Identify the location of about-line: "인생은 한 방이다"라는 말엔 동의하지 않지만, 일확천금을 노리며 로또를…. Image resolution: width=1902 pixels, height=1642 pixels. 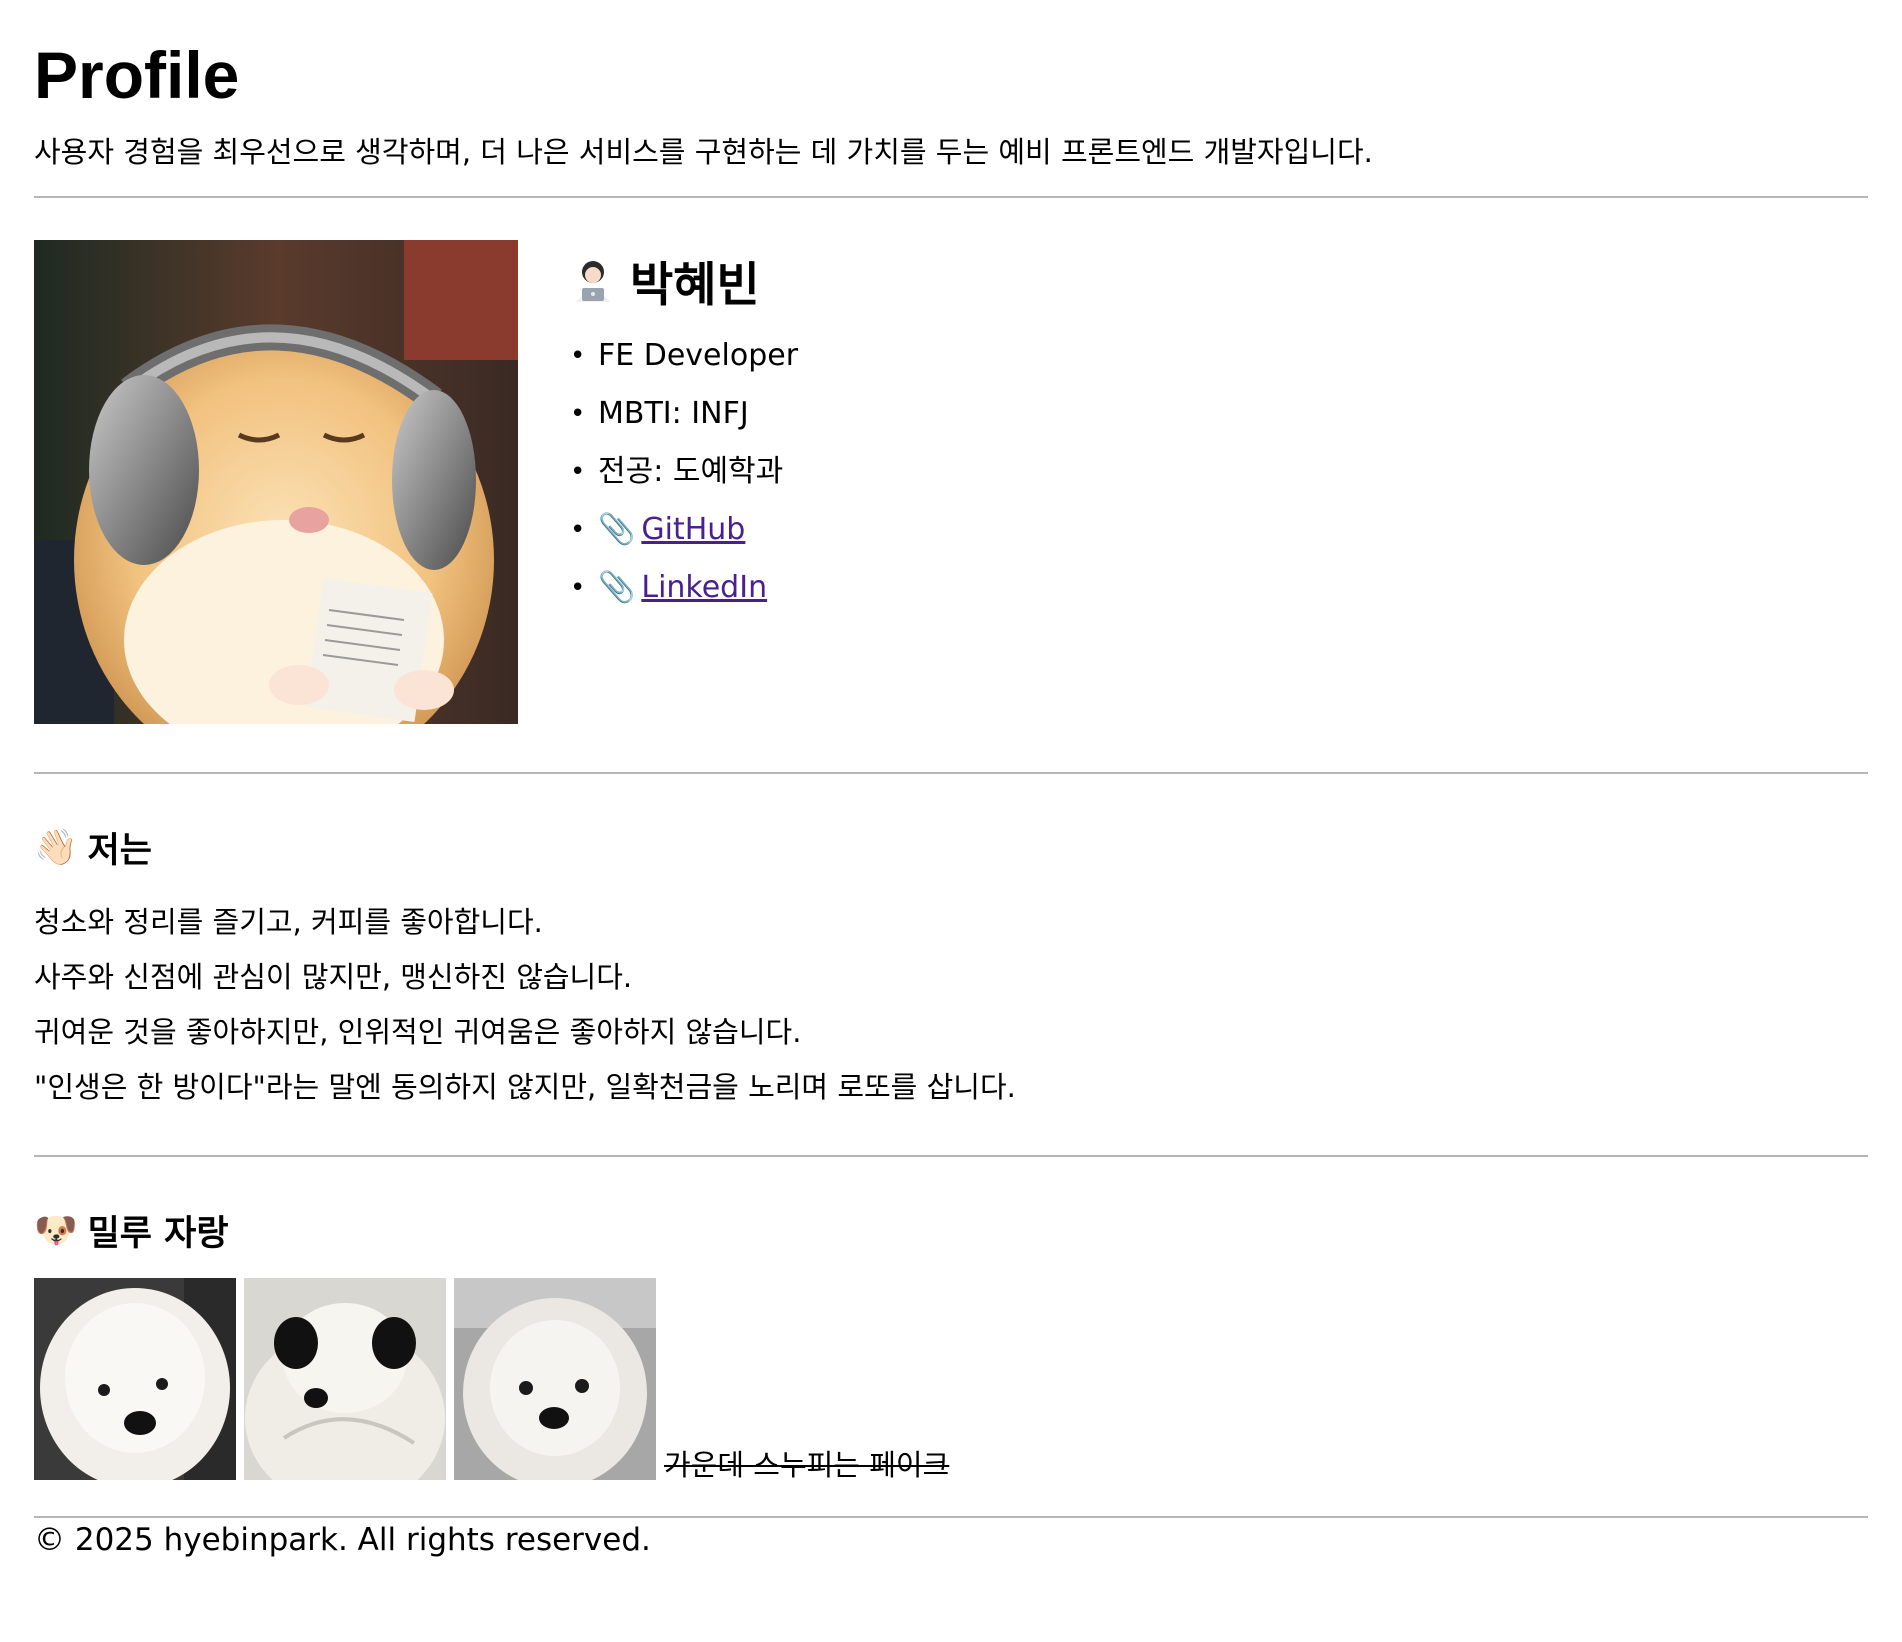
(525, 1087).